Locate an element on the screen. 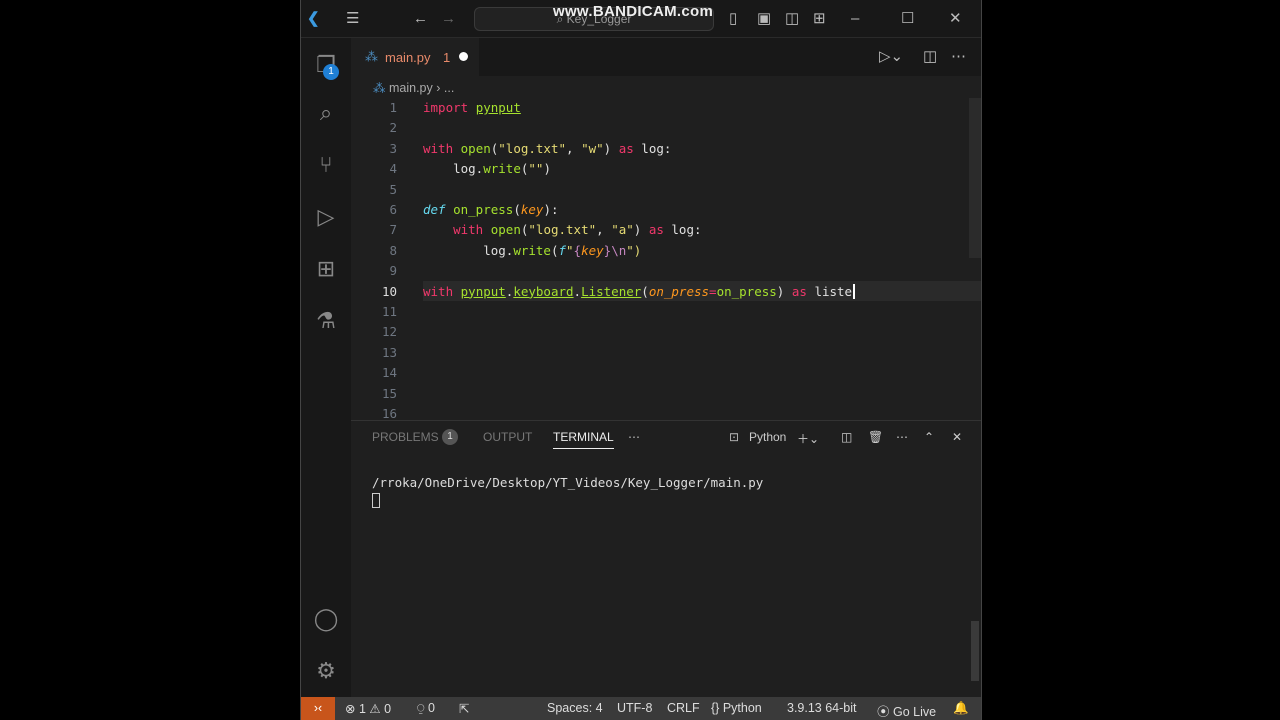 The height and width of the screenshot is (720, 1280). terminal-cursor is located at coordinates (376, 500).